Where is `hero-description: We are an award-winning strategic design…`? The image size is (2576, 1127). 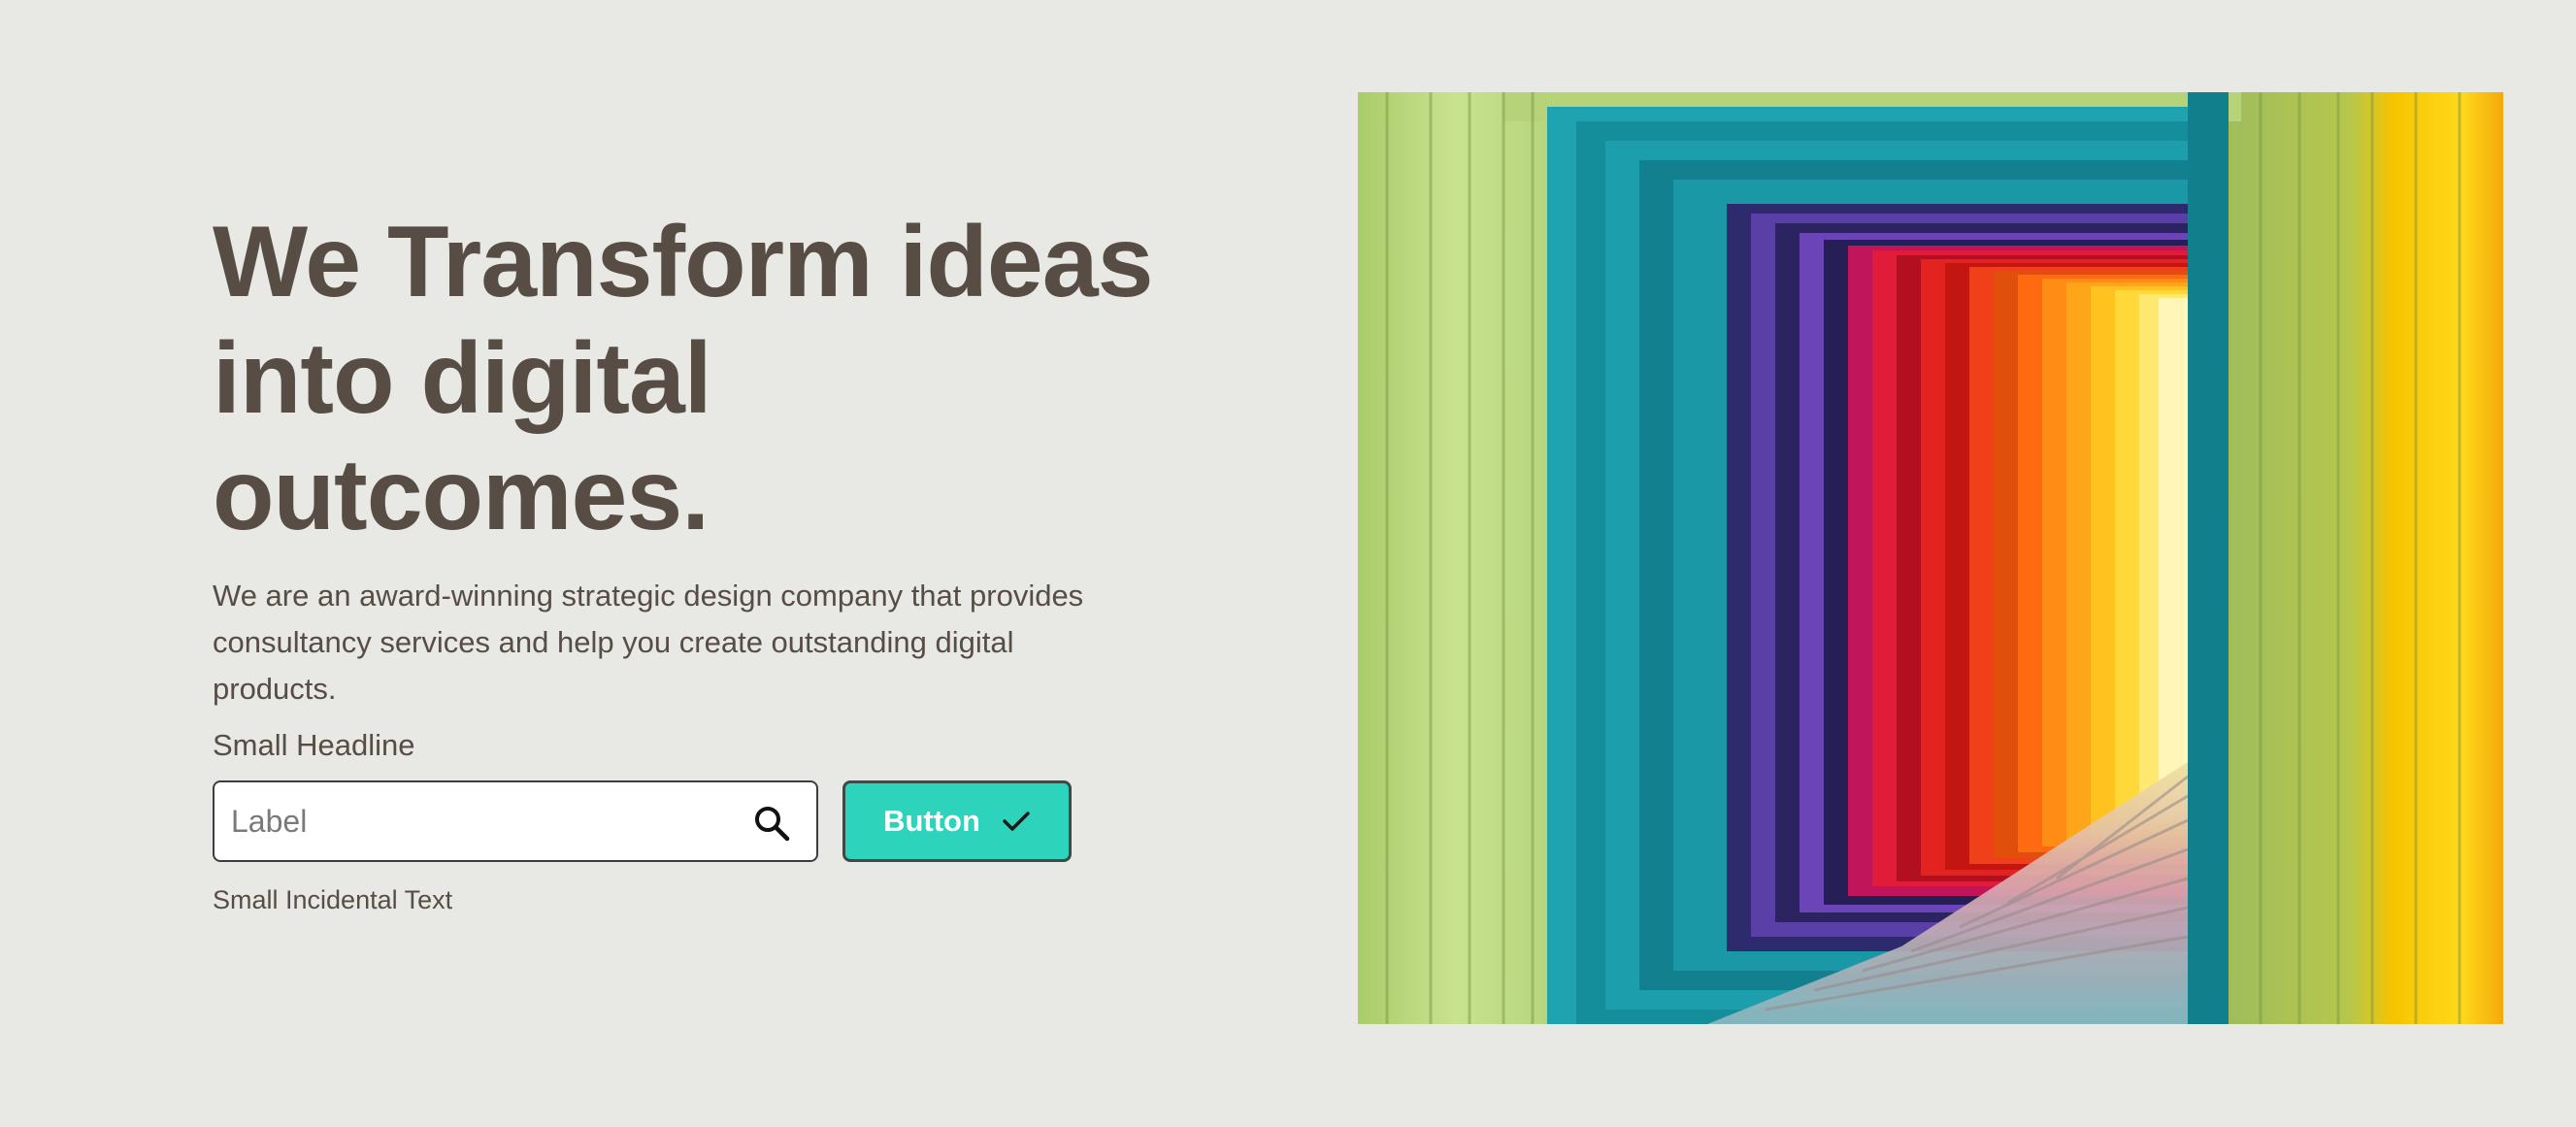 hero-description: We are an award-winning strategic design… is located at coordinates (648, 642).